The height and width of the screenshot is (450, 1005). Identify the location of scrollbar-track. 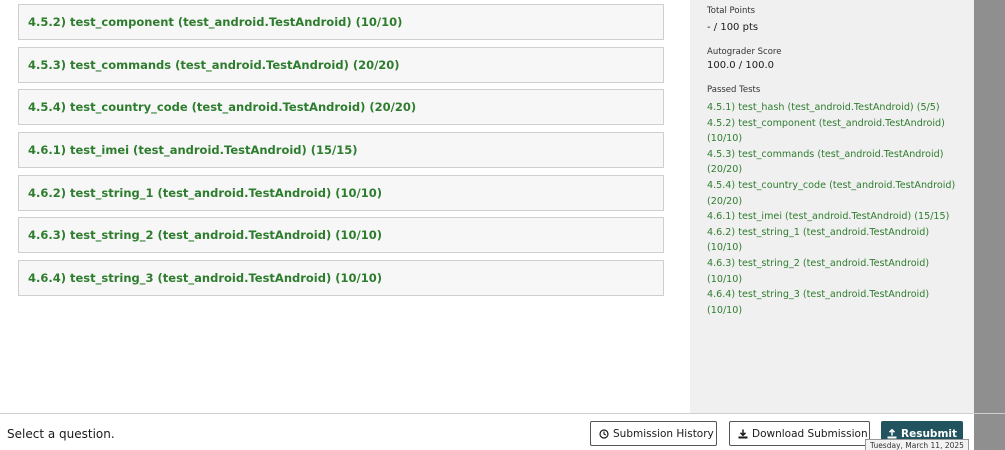
(989, 206).